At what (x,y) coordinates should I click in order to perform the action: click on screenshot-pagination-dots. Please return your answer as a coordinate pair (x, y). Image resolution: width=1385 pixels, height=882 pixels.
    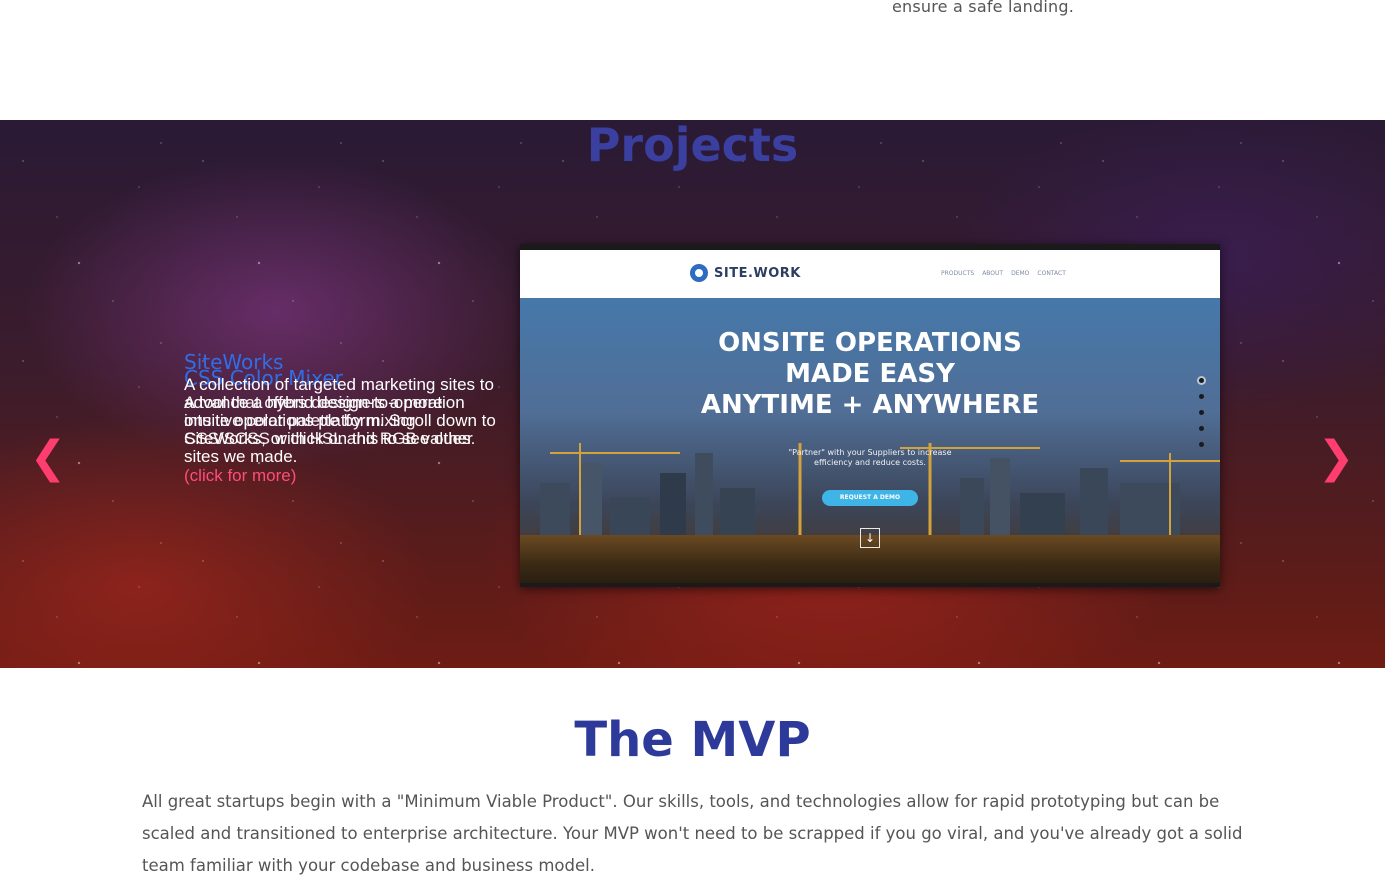
    Looking at the image, I should click on (1202, 418).